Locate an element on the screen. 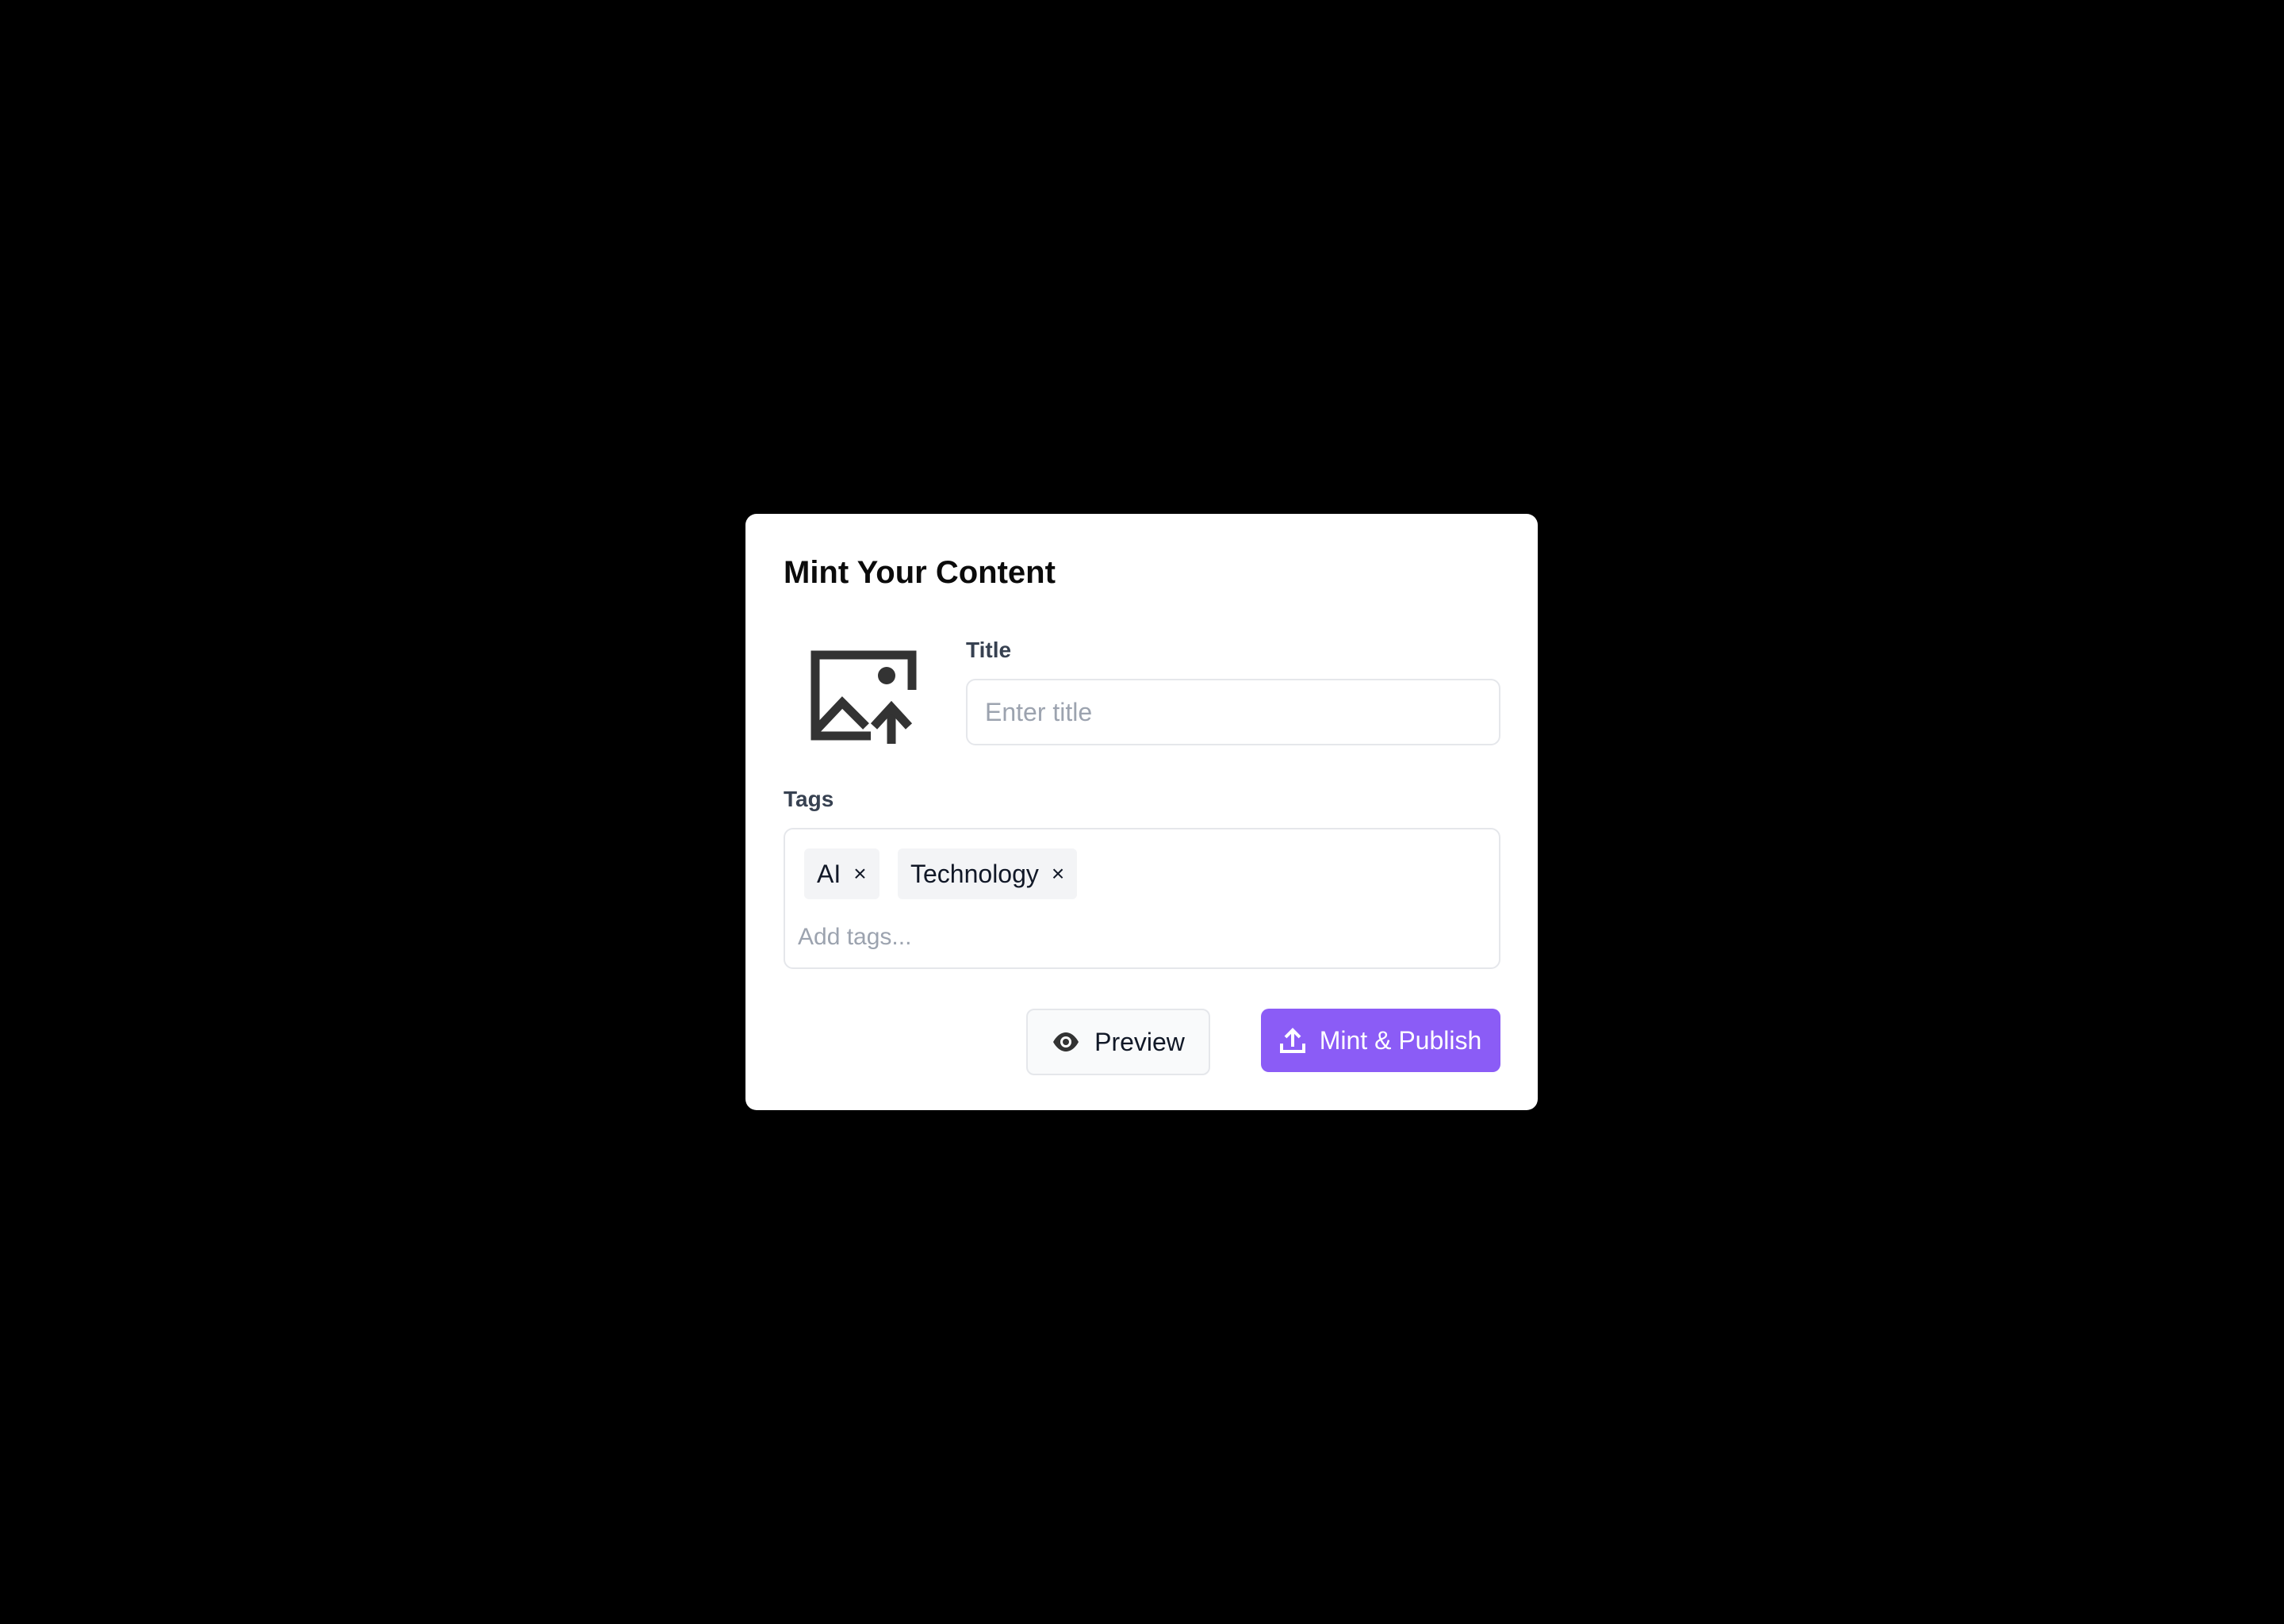  tag-chip-label: AI is located at coordinates (829, 874).